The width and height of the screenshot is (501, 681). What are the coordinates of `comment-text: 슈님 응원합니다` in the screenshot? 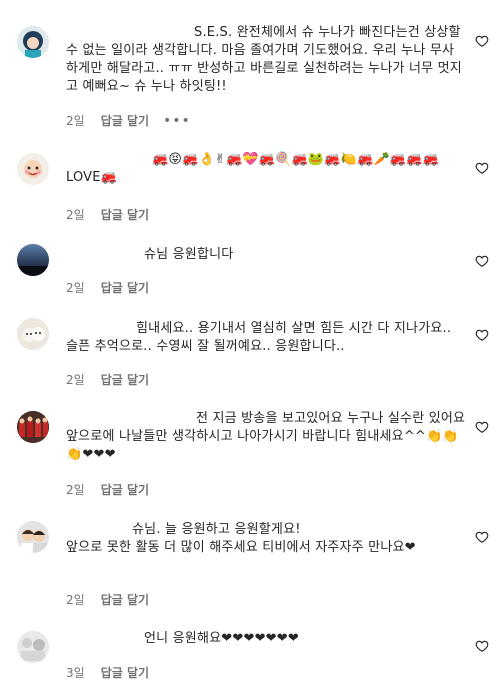 It's located at (189, 254).